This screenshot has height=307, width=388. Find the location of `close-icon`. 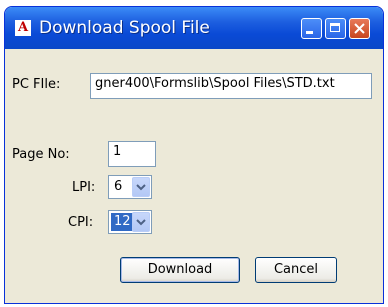

close-icon is located at coordinates (359, 28).